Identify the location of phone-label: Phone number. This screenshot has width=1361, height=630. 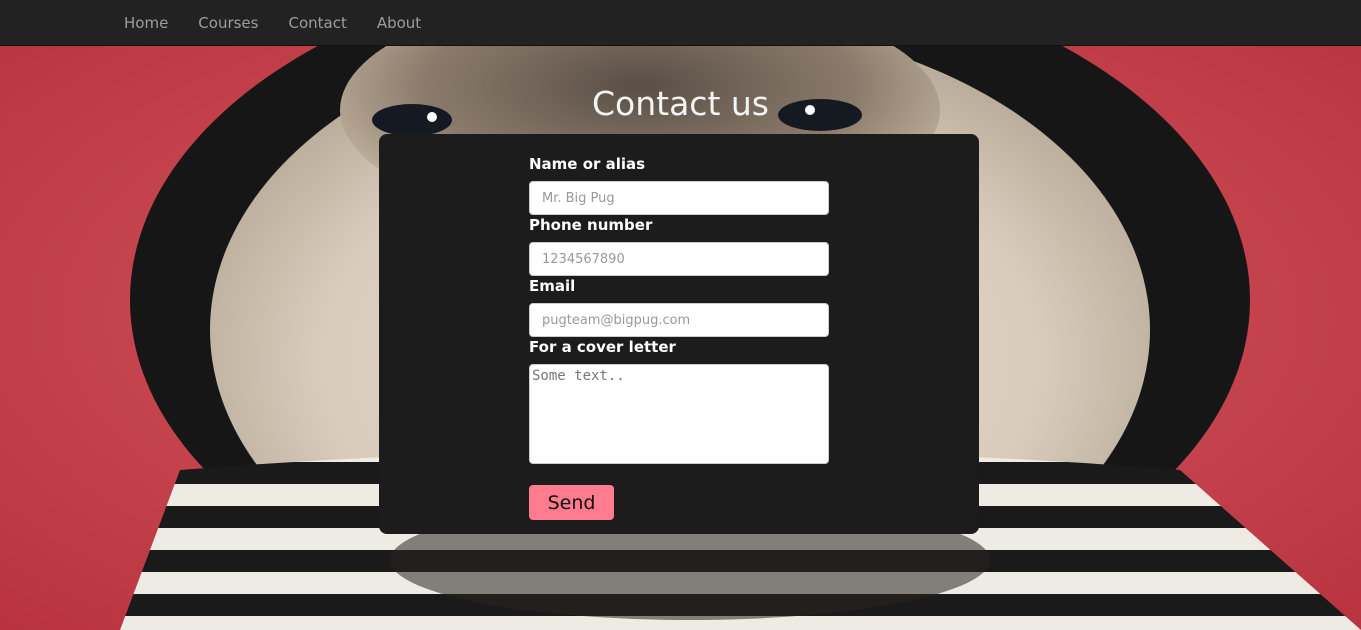
(591, 225).